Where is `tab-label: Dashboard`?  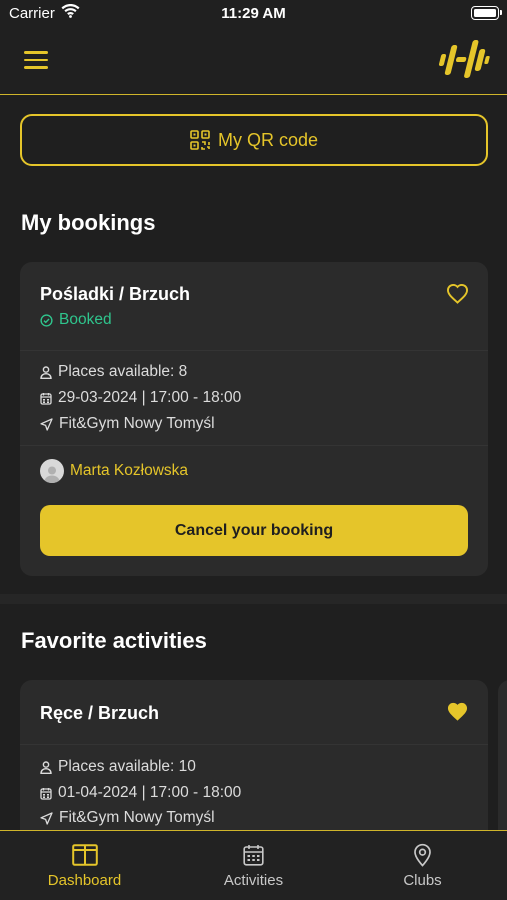 tab-label: Dashboard is located at coordinates (84, 880).